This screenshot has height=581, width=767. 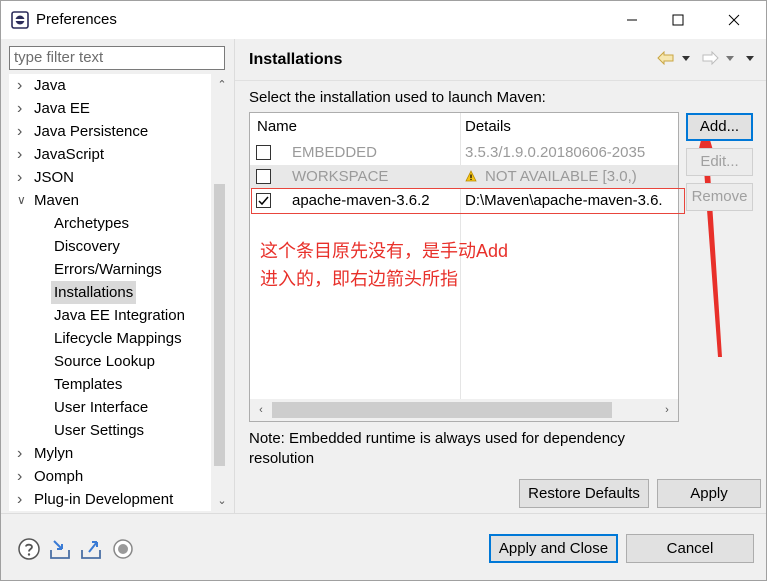 What do you see at coordinates (109, 430) in the screenshot?
I see `tree-item-user-settings: User Settings` at bounding box center [109, 430].